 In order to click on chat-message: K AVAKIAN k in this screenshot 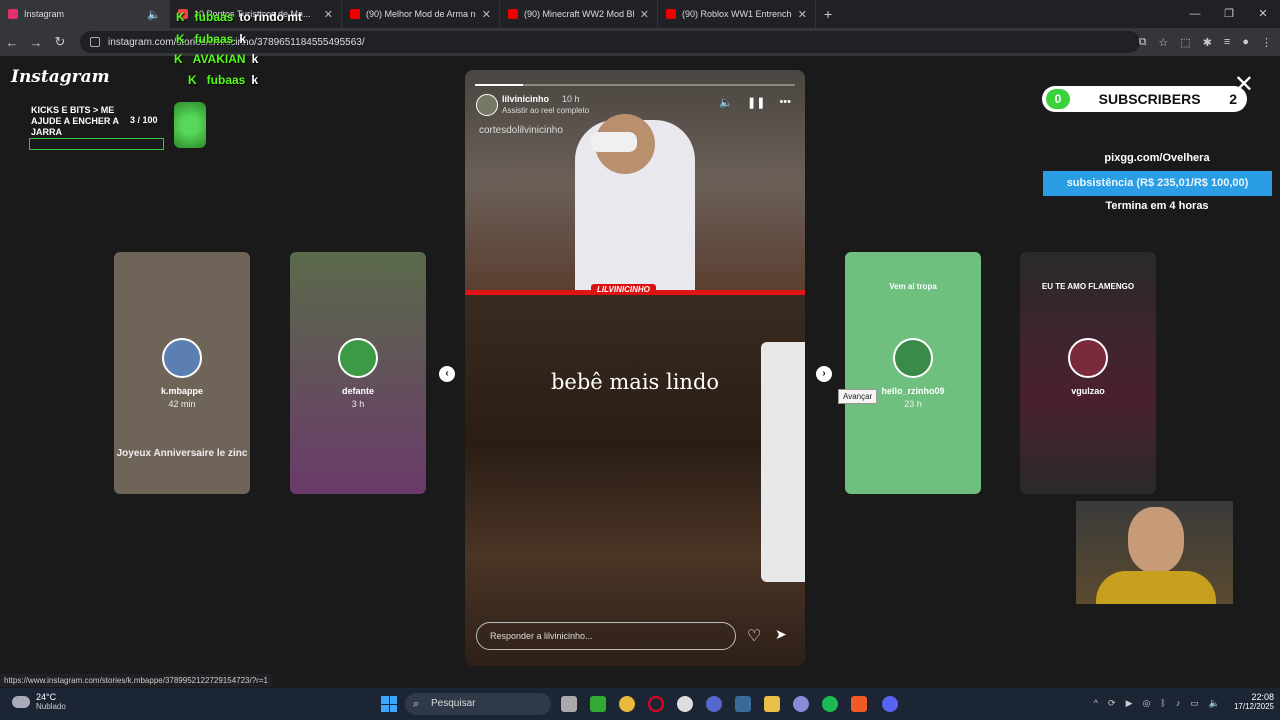, I will do `click(216, 59)`.